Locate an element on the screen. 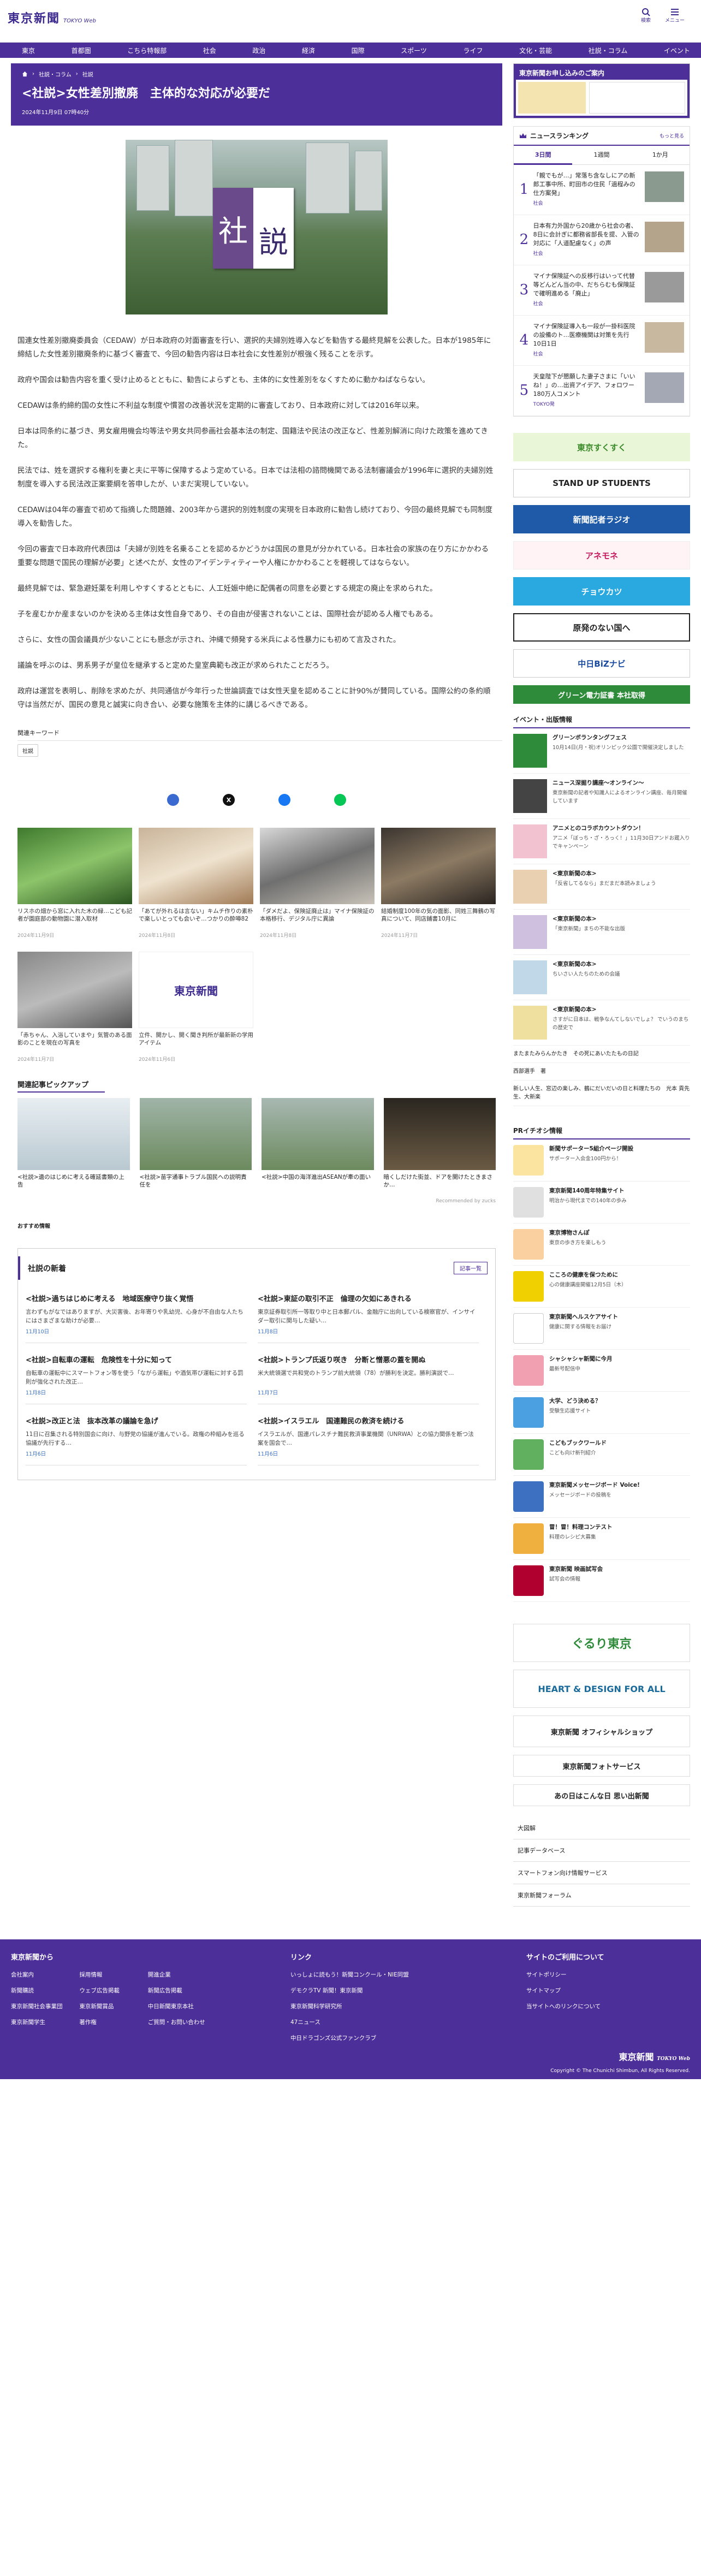  banner-sukusuku: 東京すくすく is located at coordinates (601, 447).